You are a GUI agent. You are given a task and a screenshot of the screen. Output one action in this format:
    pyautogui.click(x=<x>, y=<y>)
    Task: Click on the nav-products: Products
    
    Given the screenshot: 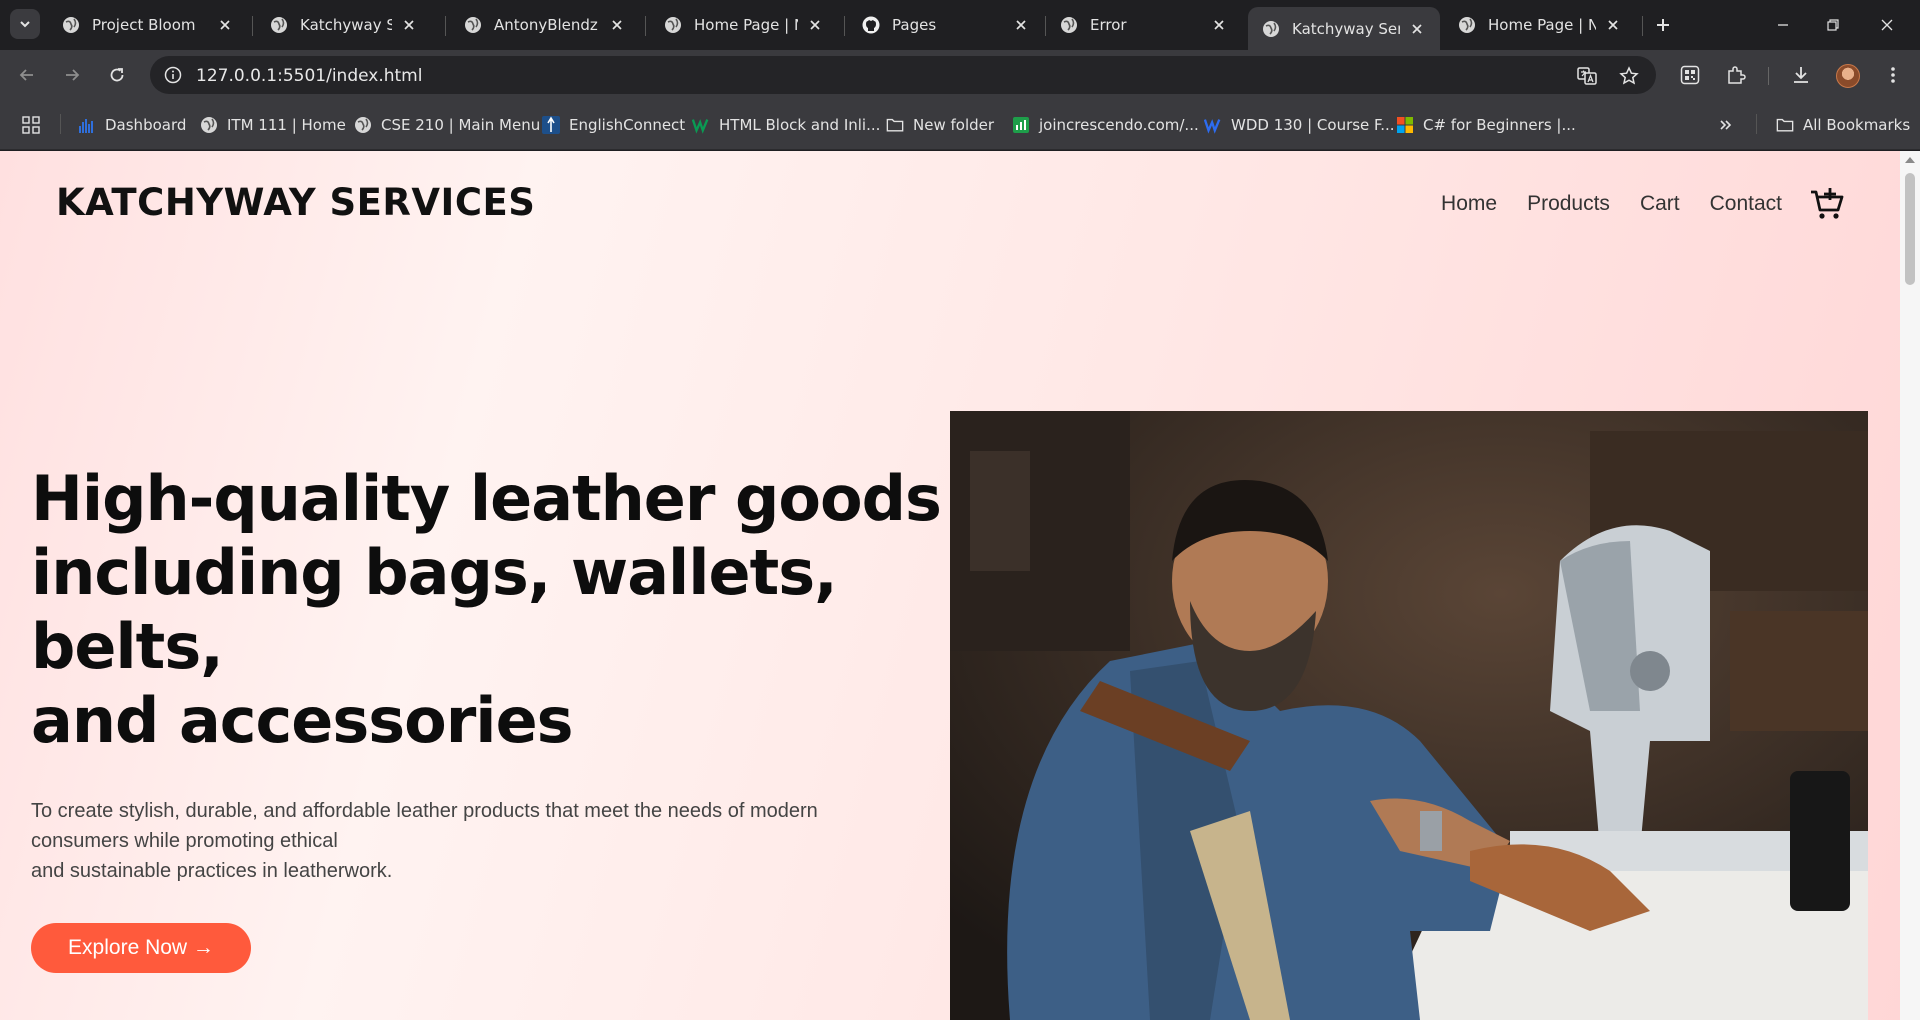 What is the action you would take?
    pyautogui.click(x=1568, y=204)
    